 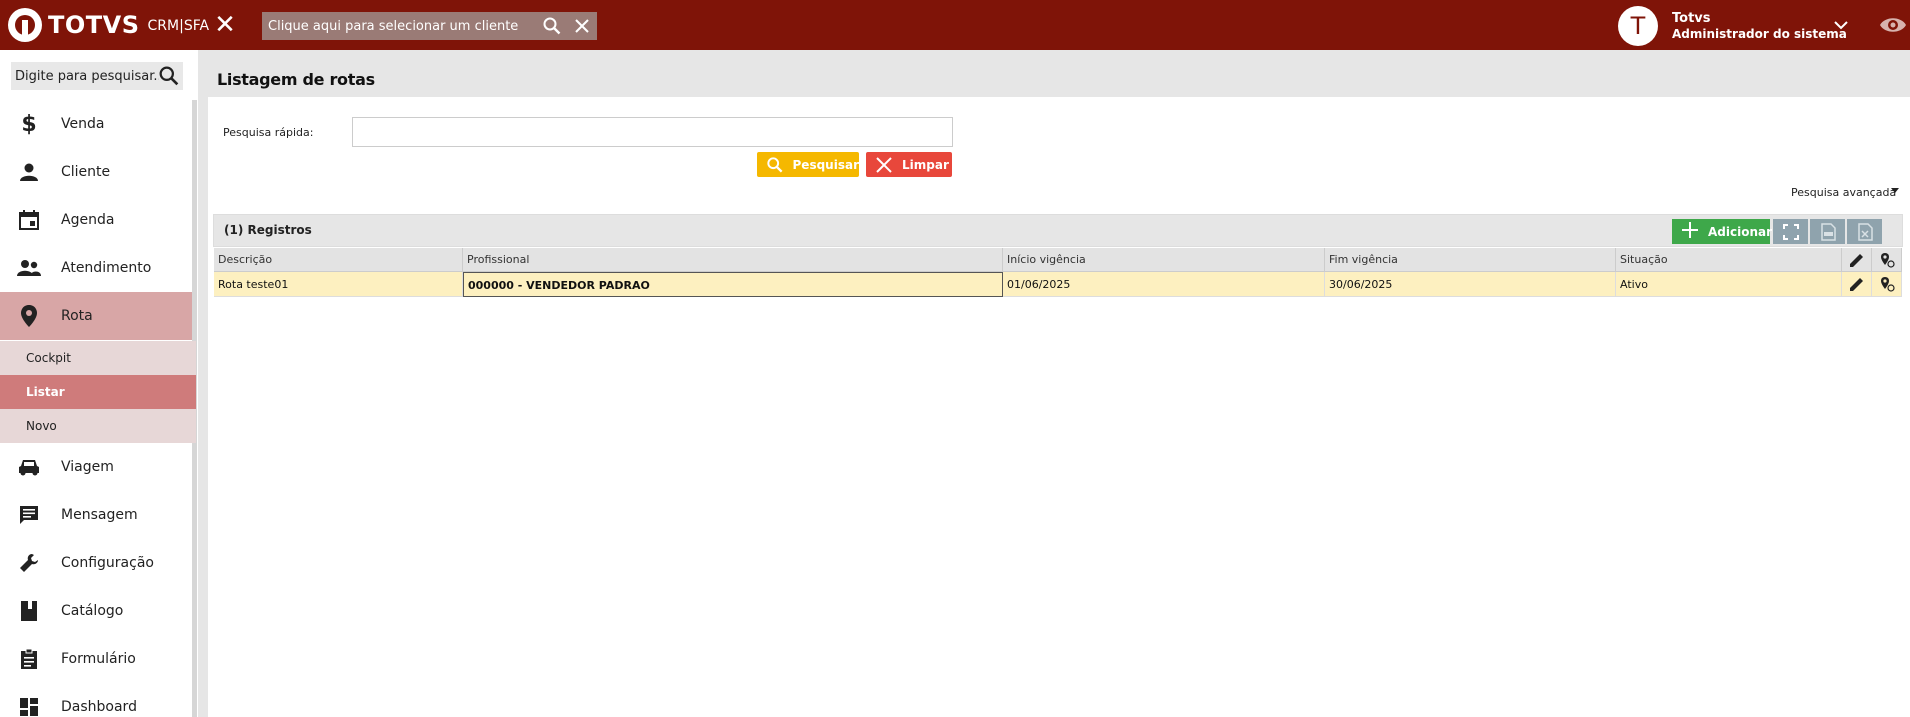 What do you see at coordinates (29, 659) in the screenshot?
I see `clipboard-icon` at bounding box center [29, 659].